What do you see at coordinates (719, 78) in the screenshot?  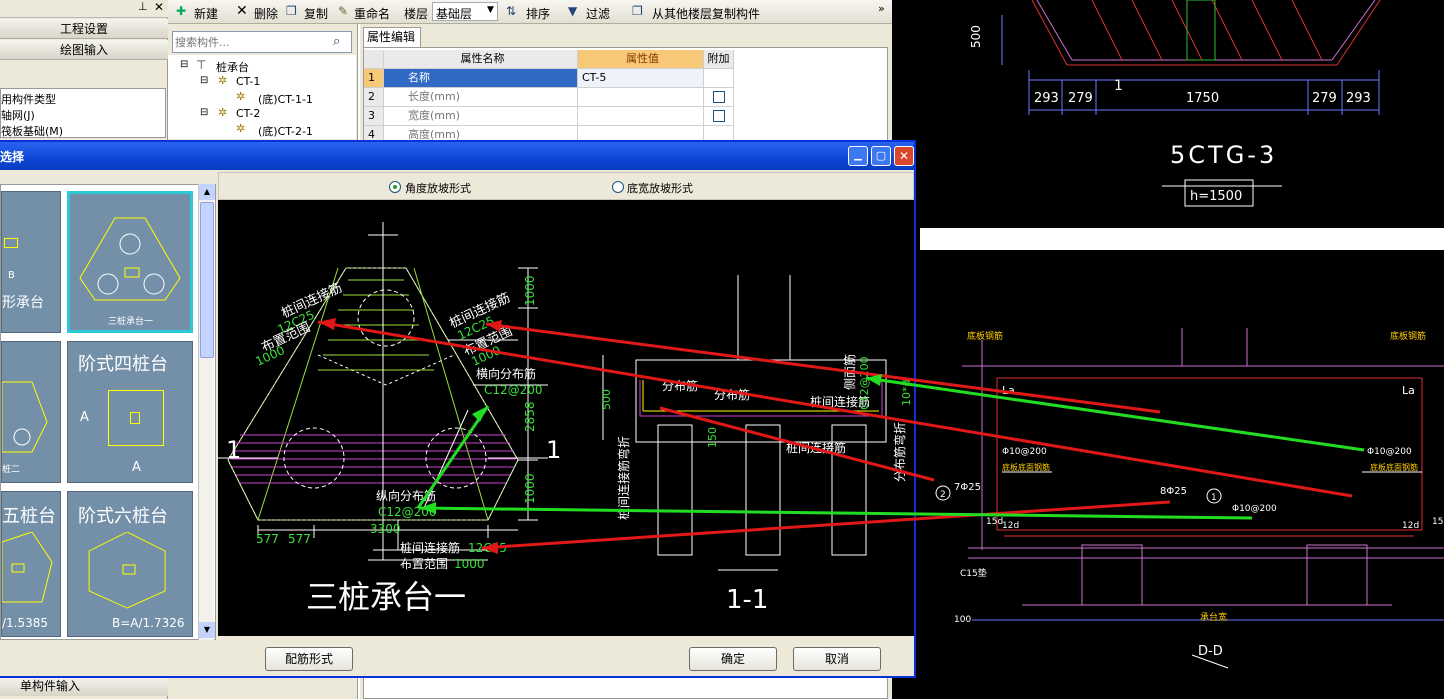 I see `row-extra` at bounding box center [719, 78].